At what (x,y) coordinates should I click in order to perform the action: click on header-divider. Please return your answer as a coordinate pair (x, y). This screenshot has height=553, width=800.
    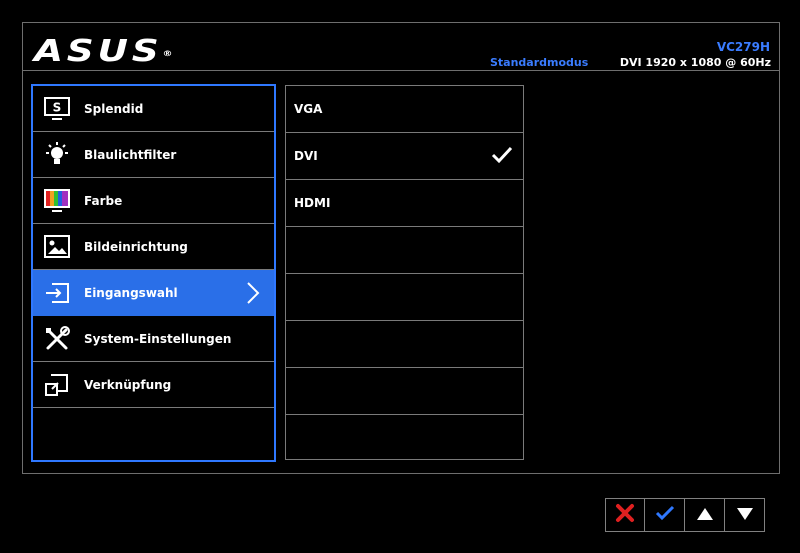
    Looking at the image, I should click on (401, 70).